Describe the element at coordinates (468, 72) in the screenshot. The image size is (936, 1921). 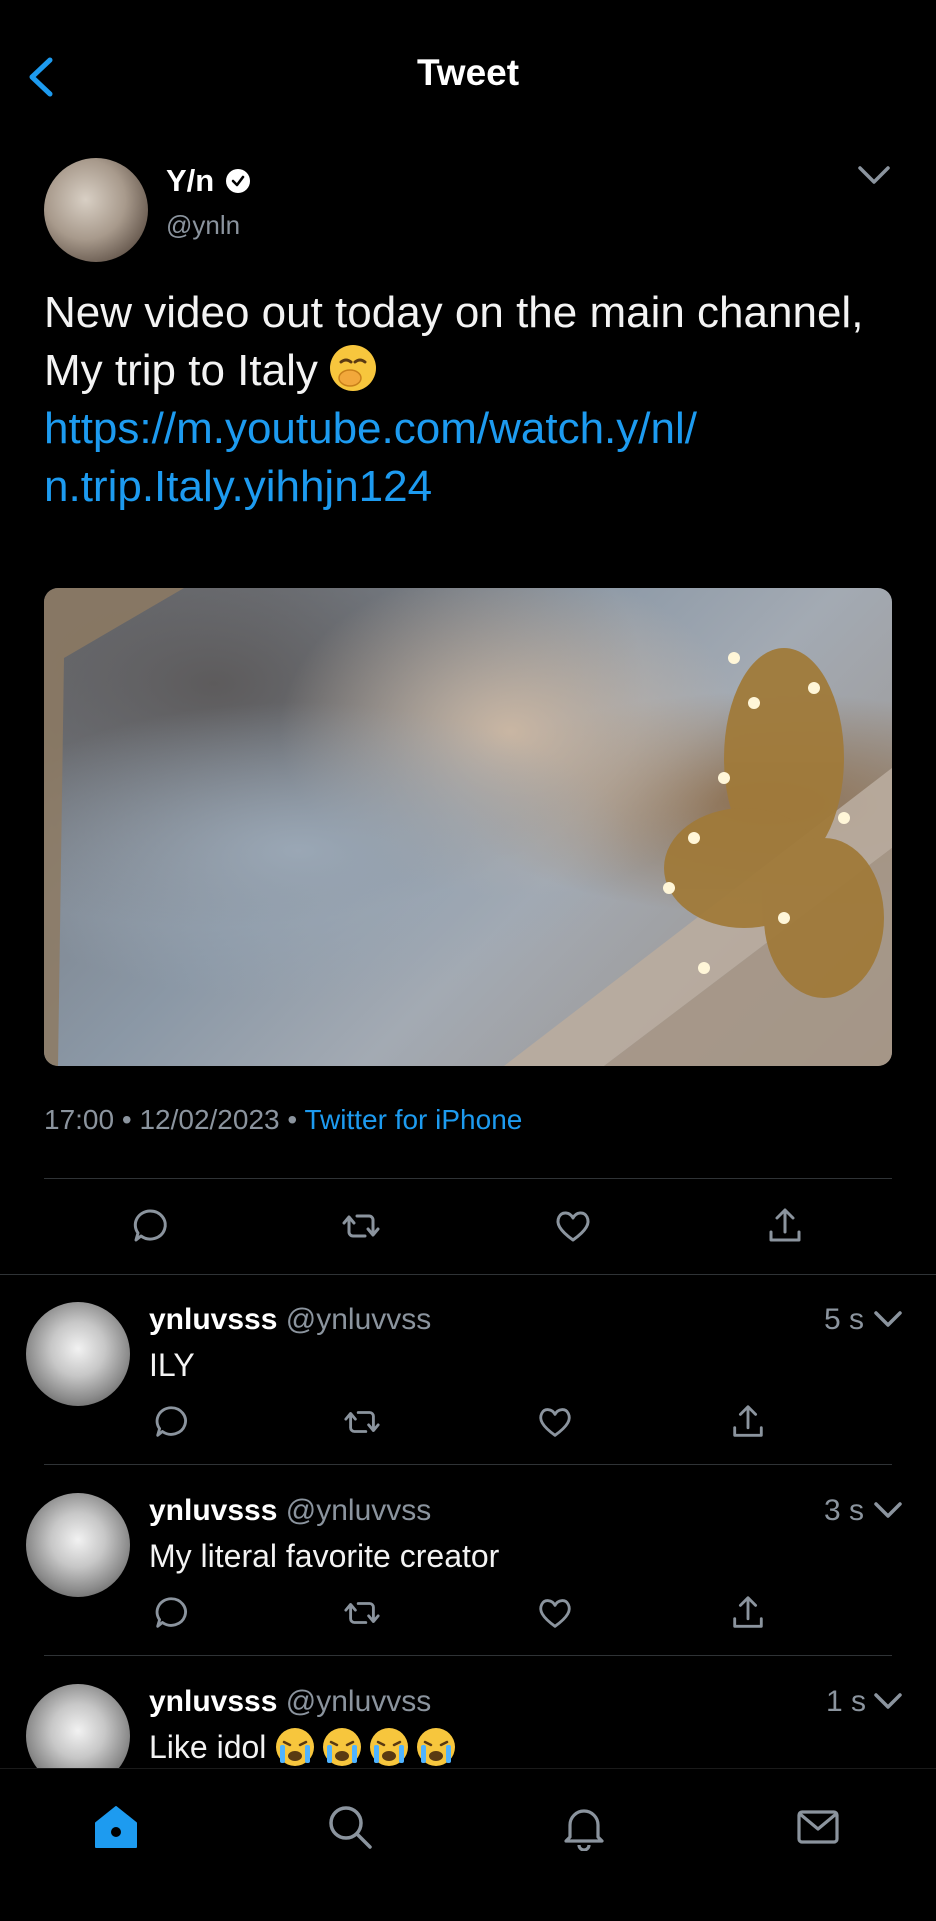
I see `page-title: Tweet` at that location.